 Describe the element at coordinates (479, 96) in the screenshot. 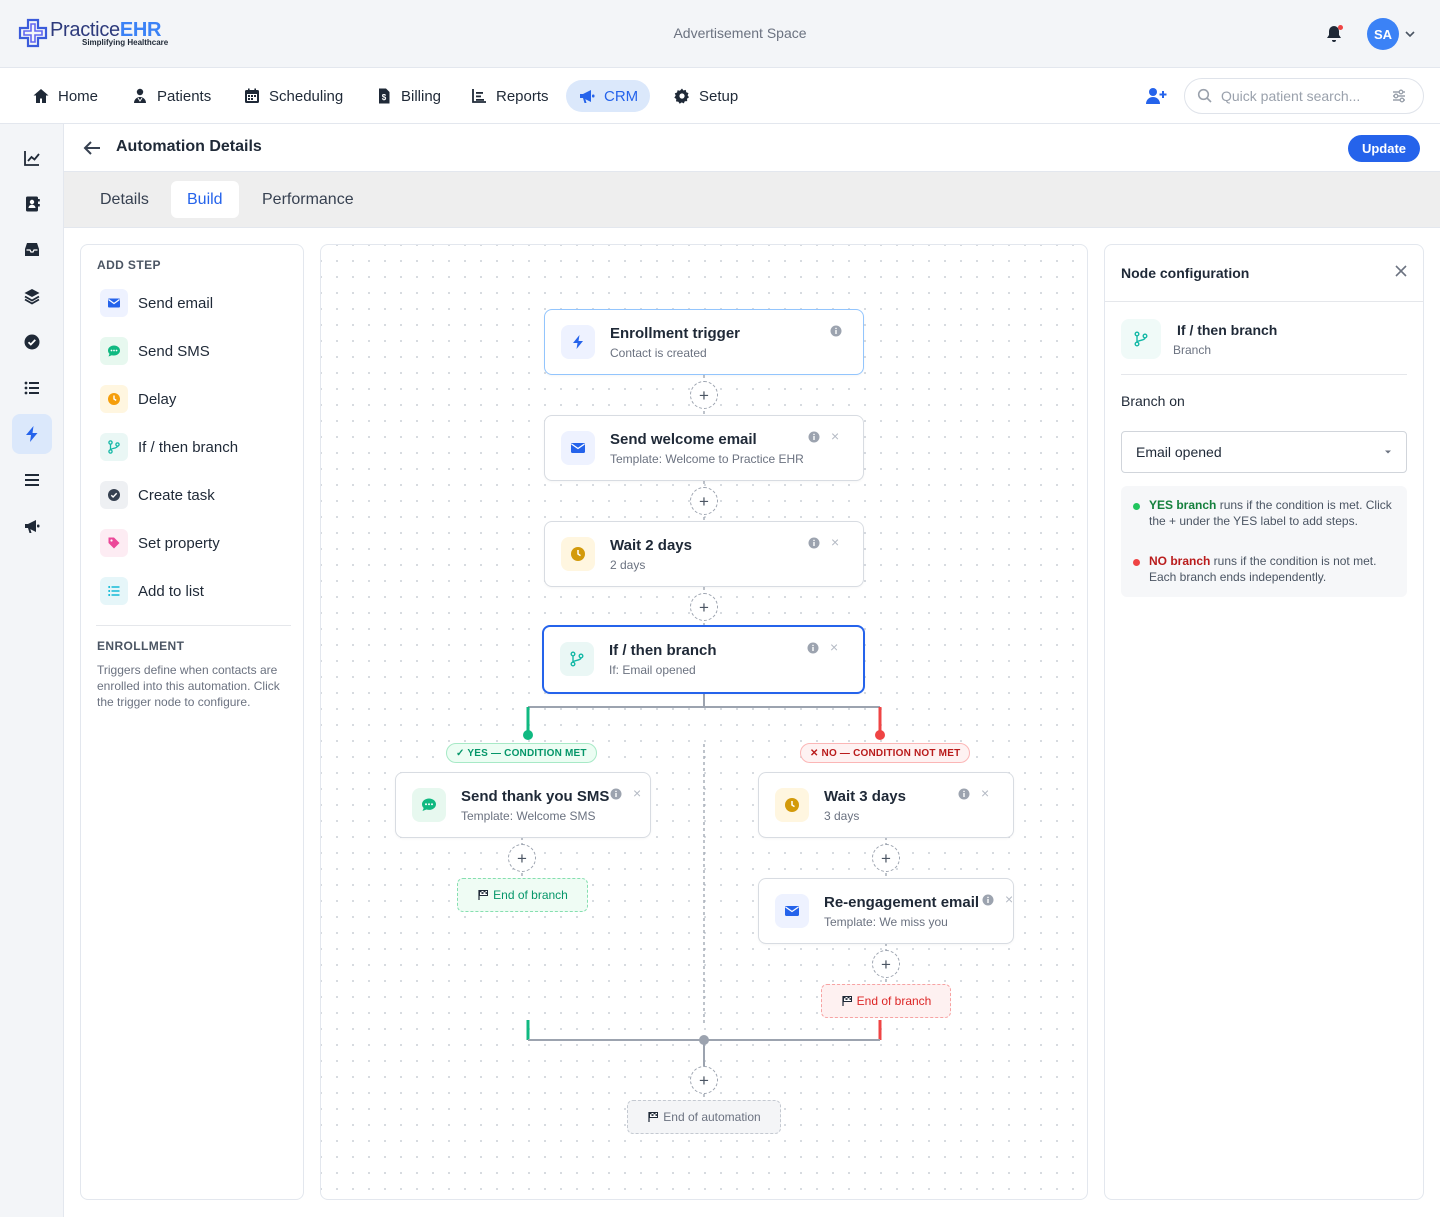

I see `reports-icon` at that location.